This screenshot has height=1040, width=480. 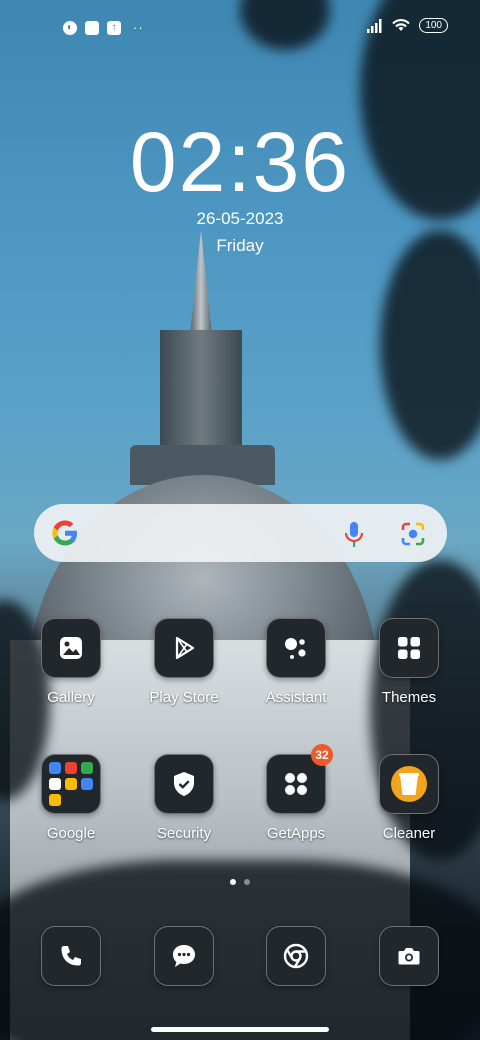 What do you see at coordinates (64, 533) in the screenshot?
I see `google-g-icon` at bounding box center [64, 533].